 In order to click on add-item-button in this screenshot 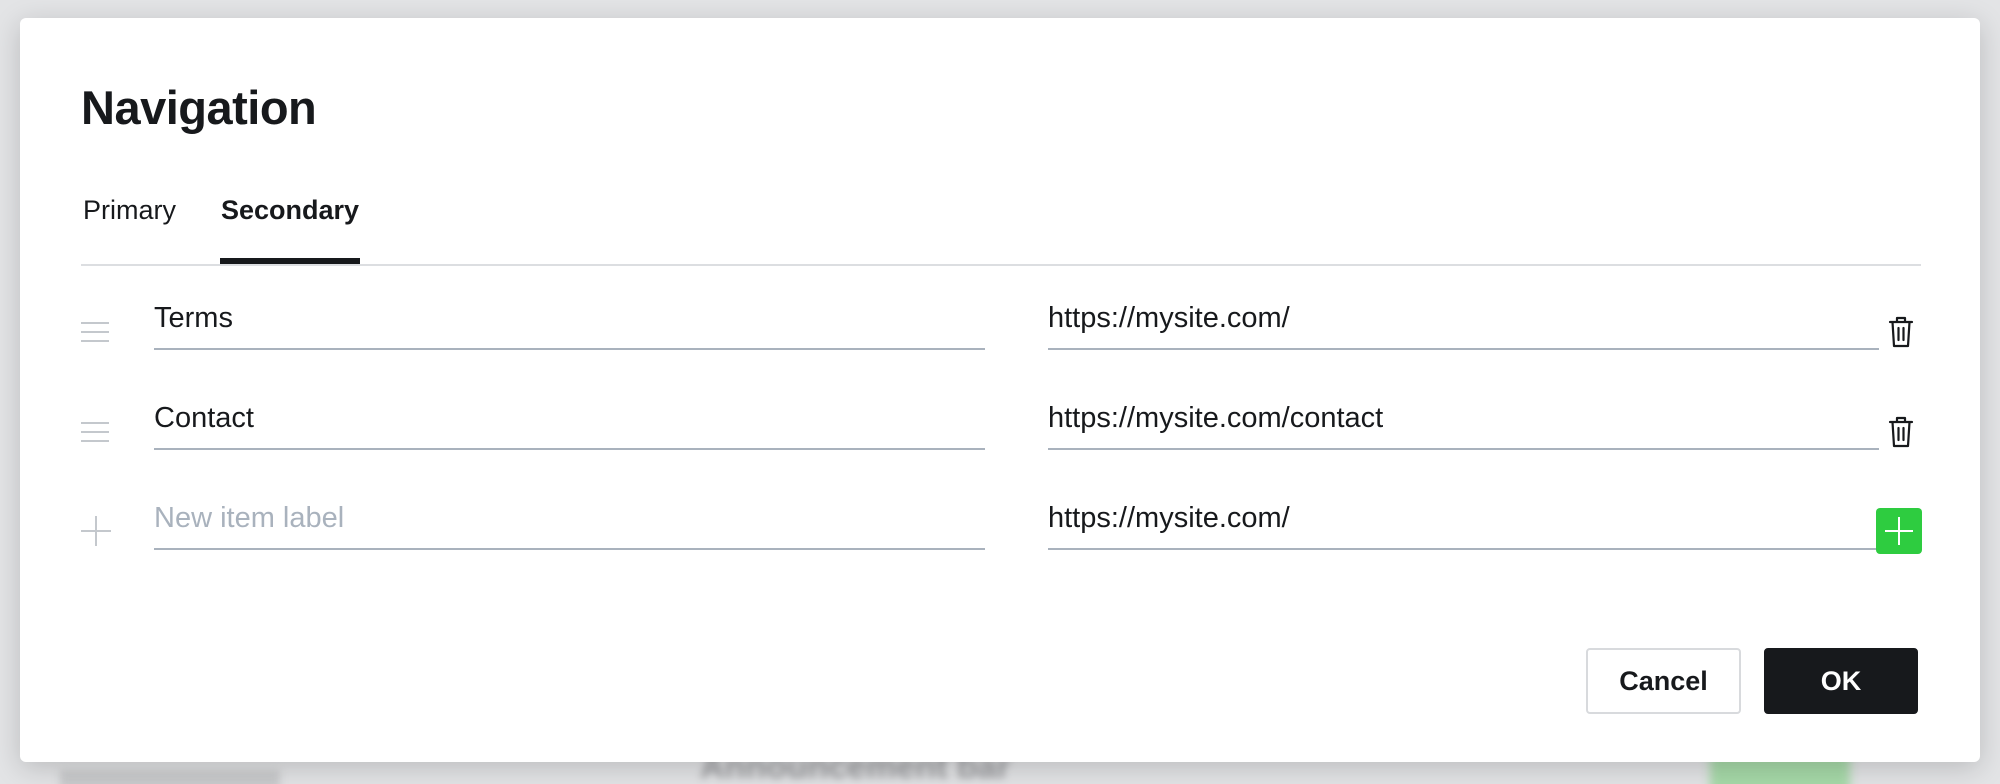, I will do `click(1899, 531)`.